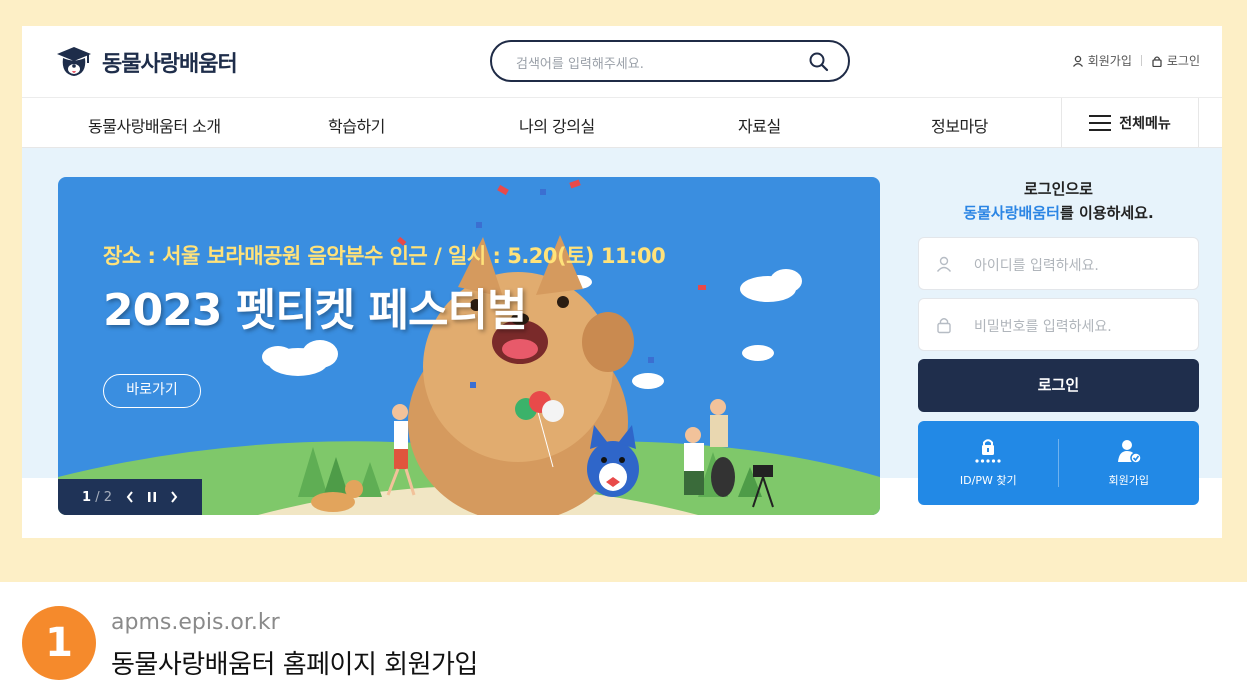 This screenshot has height=690, width=1247. I want to click on step-number-badge: 1, so click(59, 643).